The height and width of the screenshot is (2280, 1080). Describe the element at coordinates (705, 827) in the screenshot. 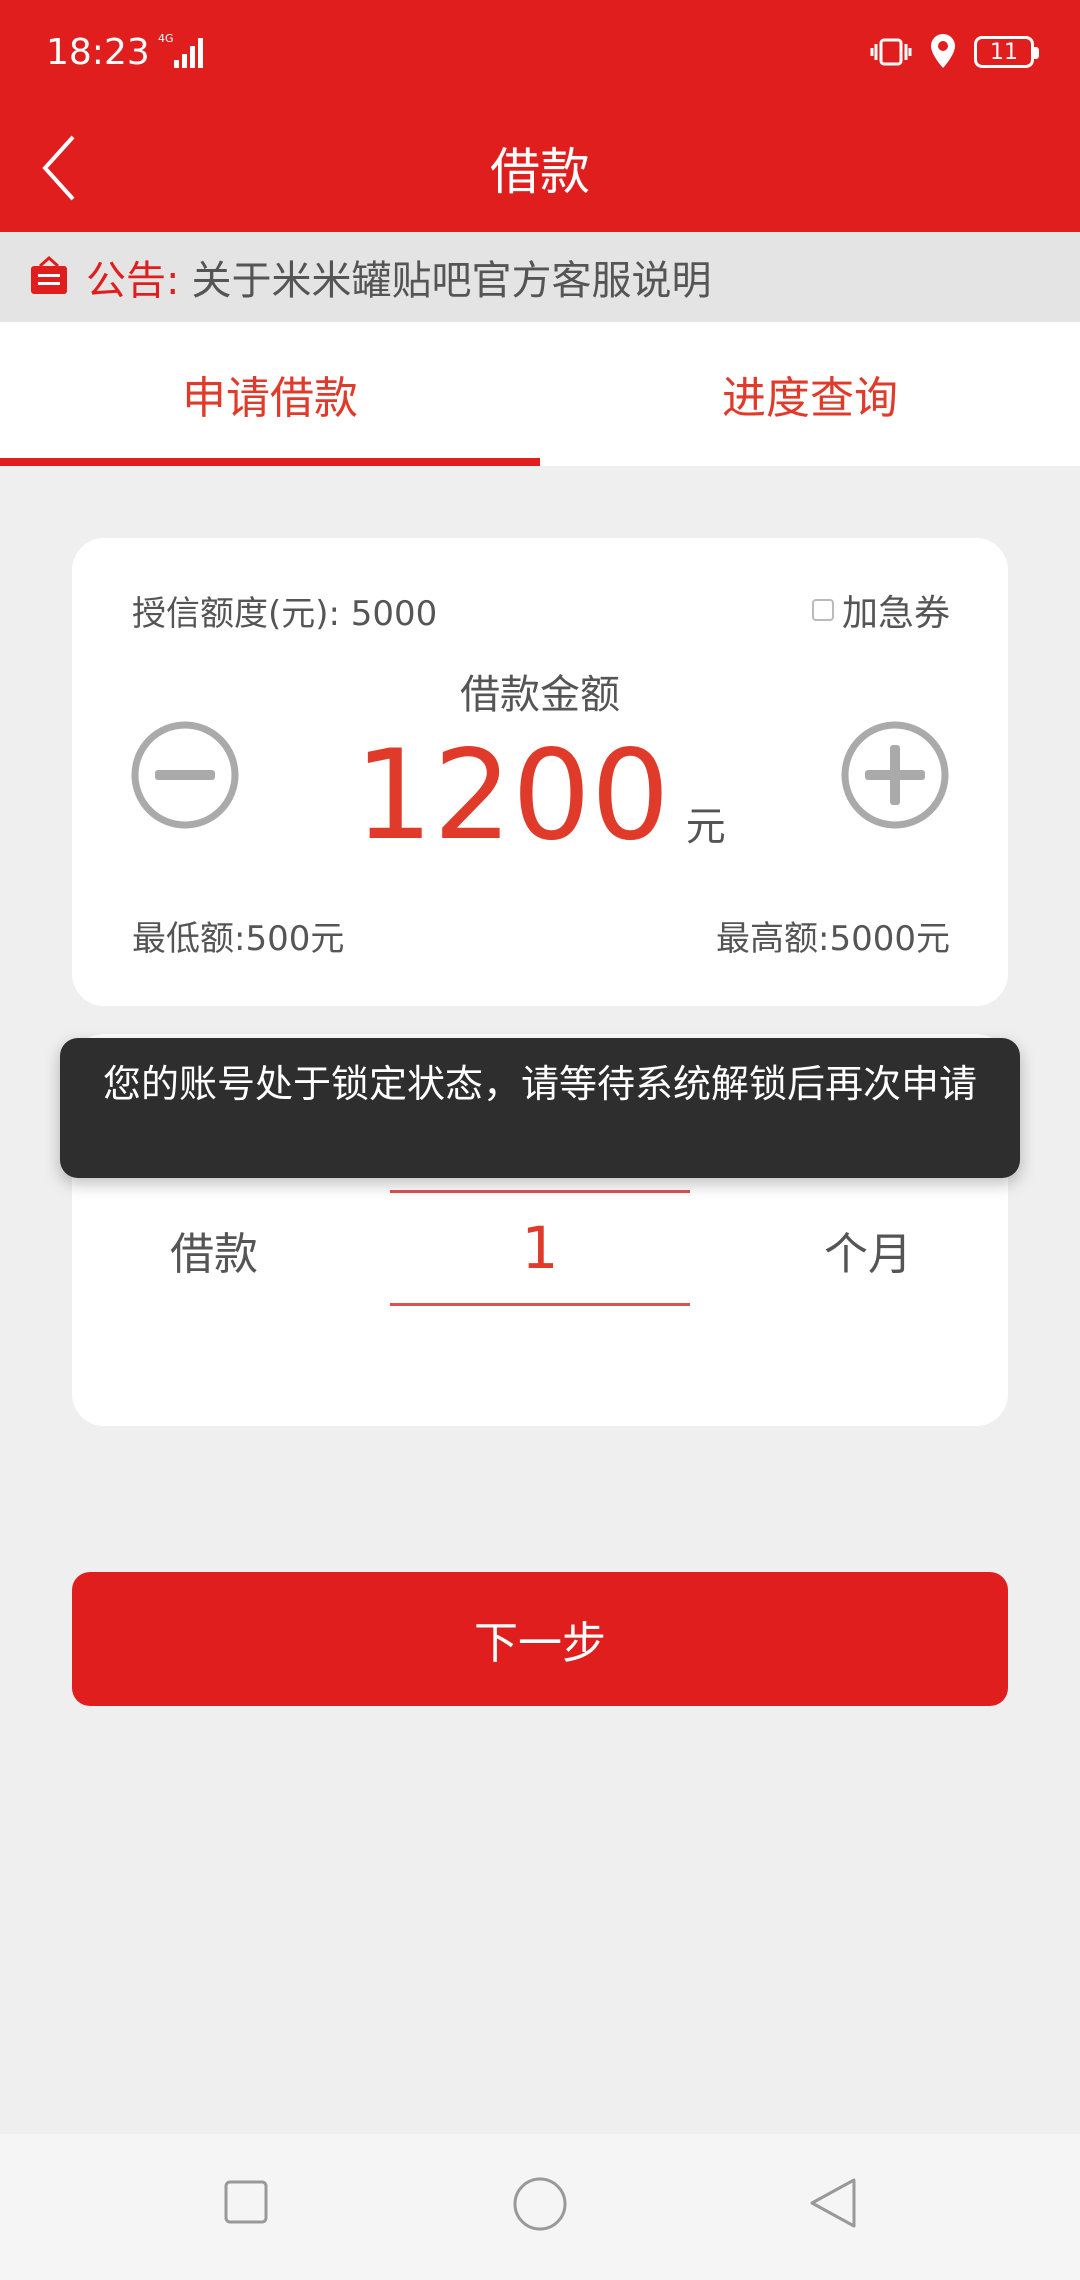

I see `loan-amount-unit: 元` at that location.